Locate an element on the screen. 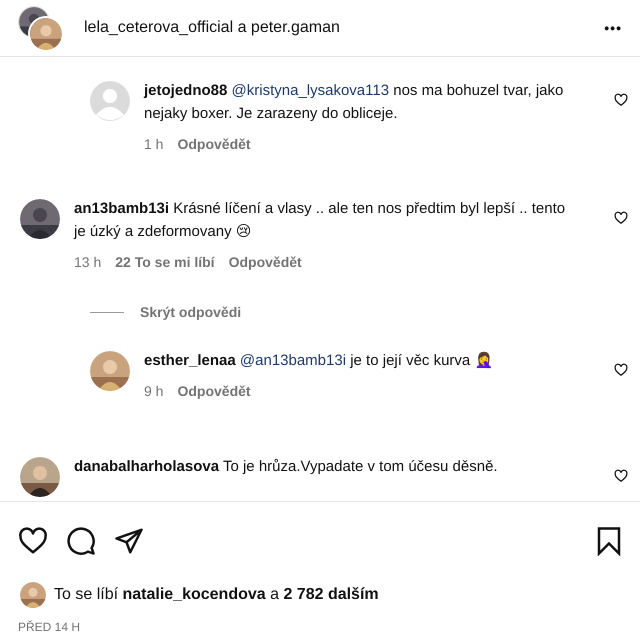  comment-text: danabalharholasova To je hrůza.Vypadate v tom účesu děsně. is located at coordinates (286, 467).